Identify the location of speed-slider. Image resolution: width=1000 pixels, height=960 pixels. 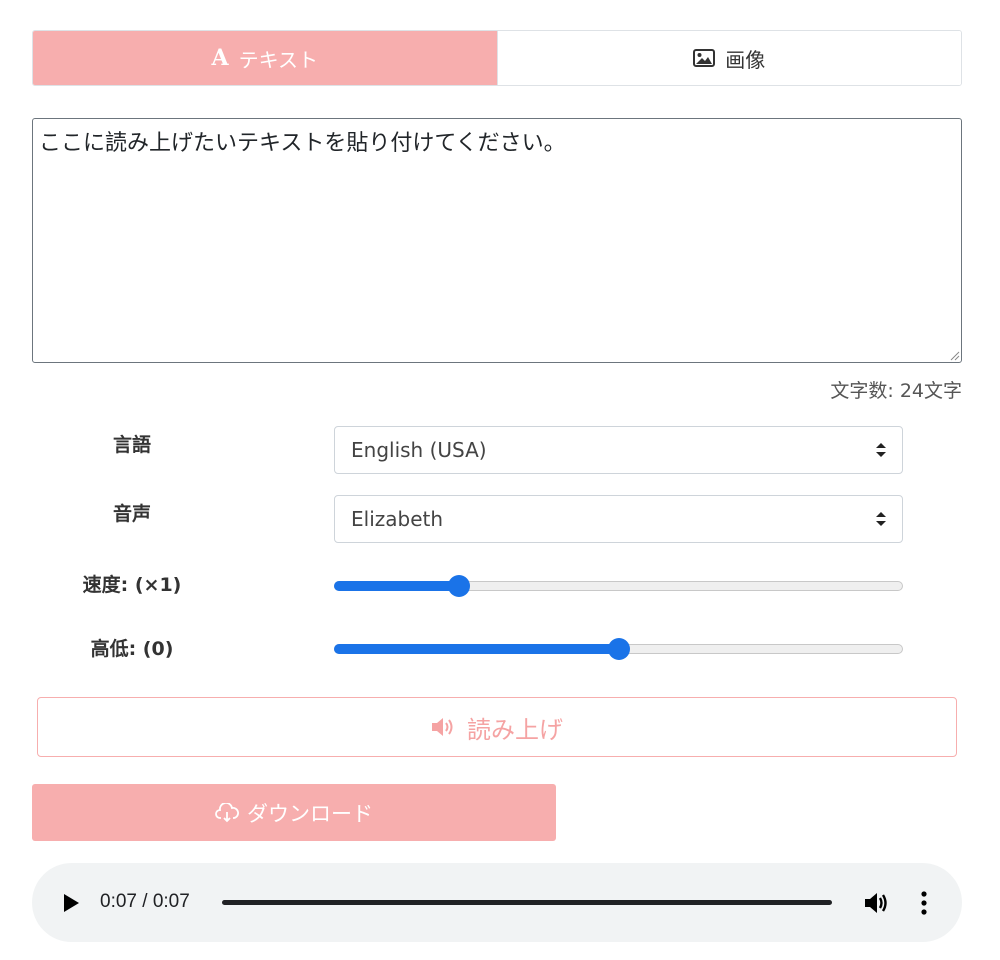
(618, 586).